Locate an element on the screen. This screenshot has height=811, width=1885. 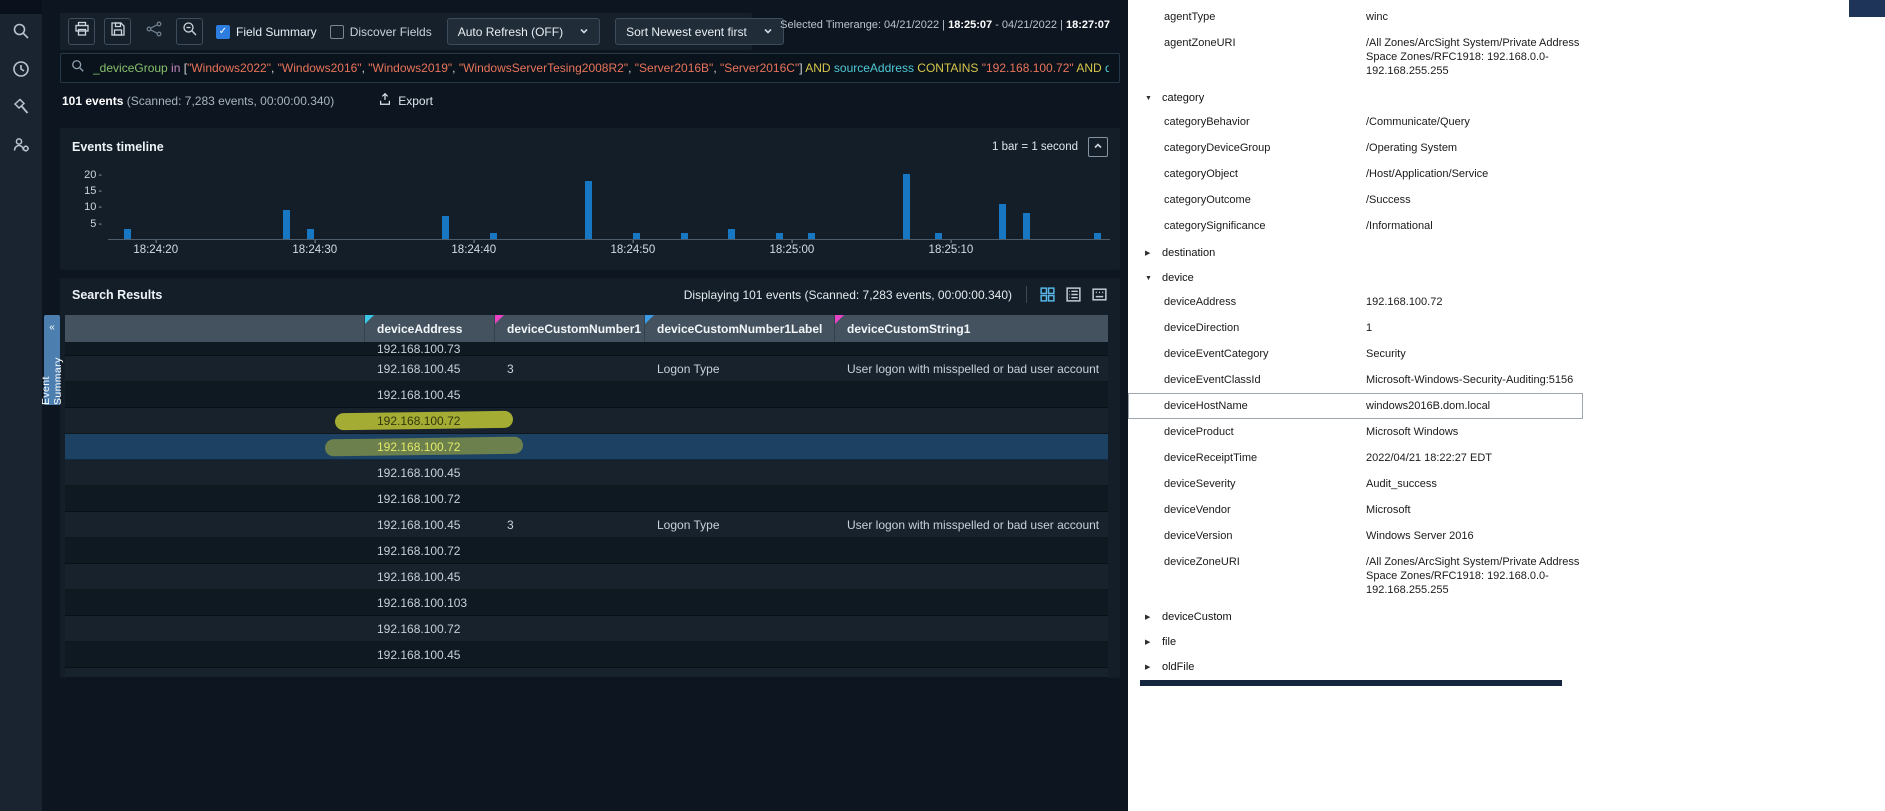
print-button is located at coordinates (81, 31).